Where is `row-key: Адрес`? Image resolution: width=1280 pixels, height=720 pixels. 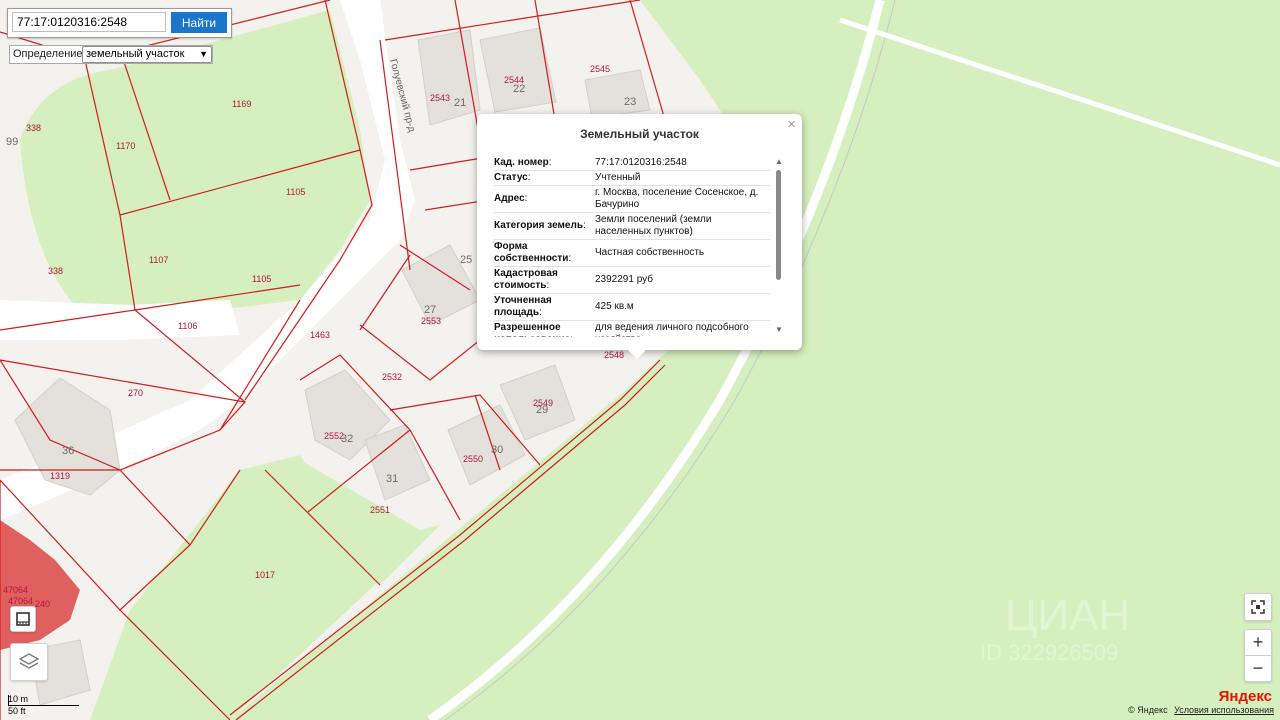
row-key: Адрес is located at coordinates (509, 198).